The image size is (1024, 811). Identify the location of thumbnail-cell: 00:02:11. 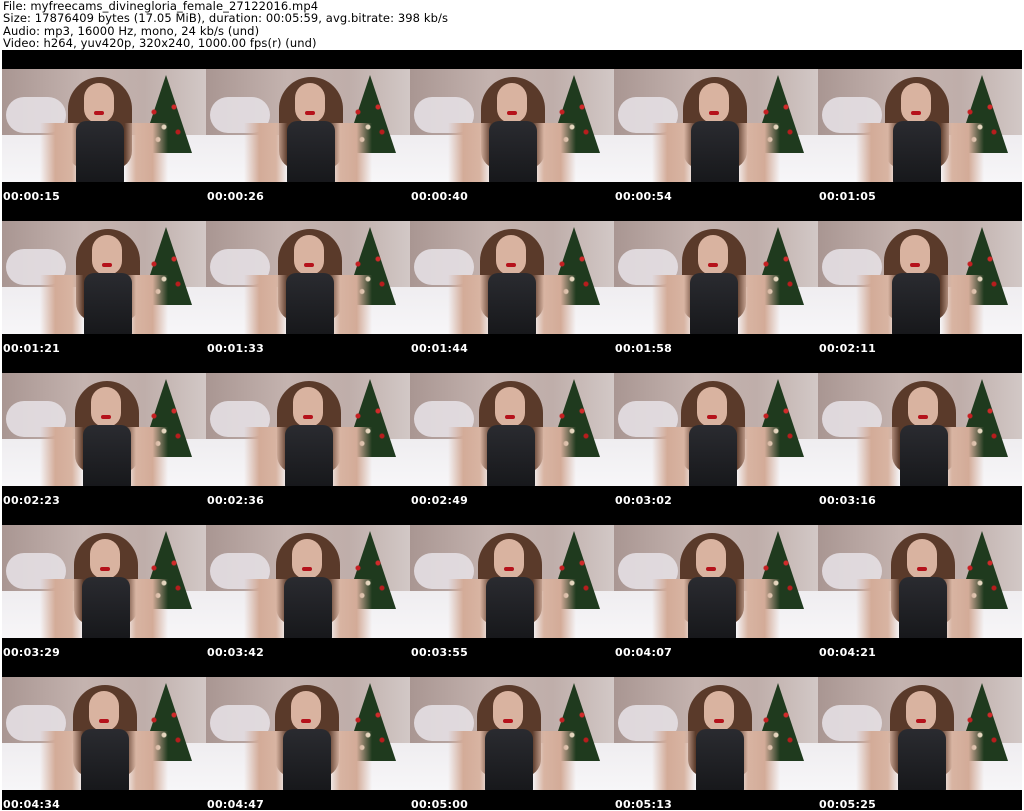
(920, 278).